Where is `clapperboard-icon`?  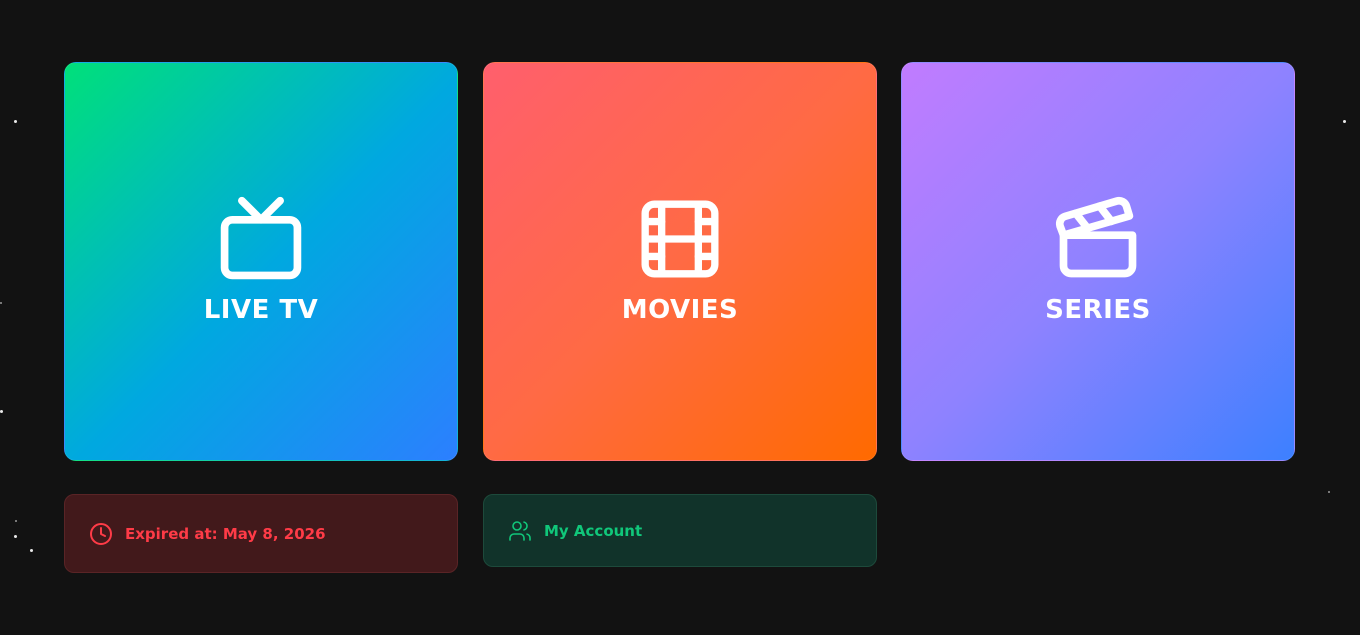 clapperboard-icon is located at coordinates (1098, 239).